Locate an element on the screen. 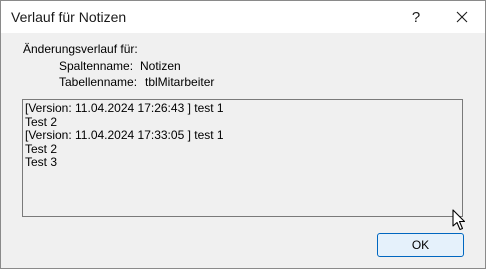 The width and height of the screenshot is (486, 269). help-icon: ? is located at coordinates (416, 17).